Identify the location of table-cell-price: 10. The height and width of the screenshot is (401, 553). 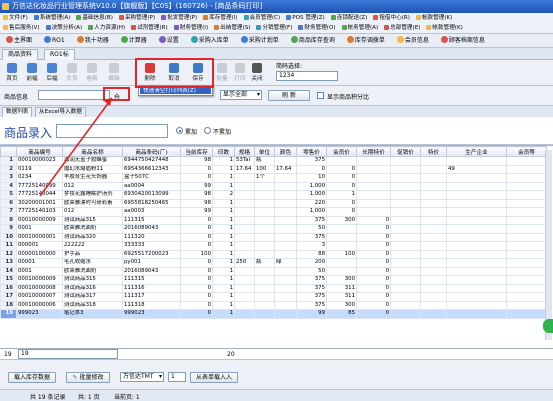
(311, 178).